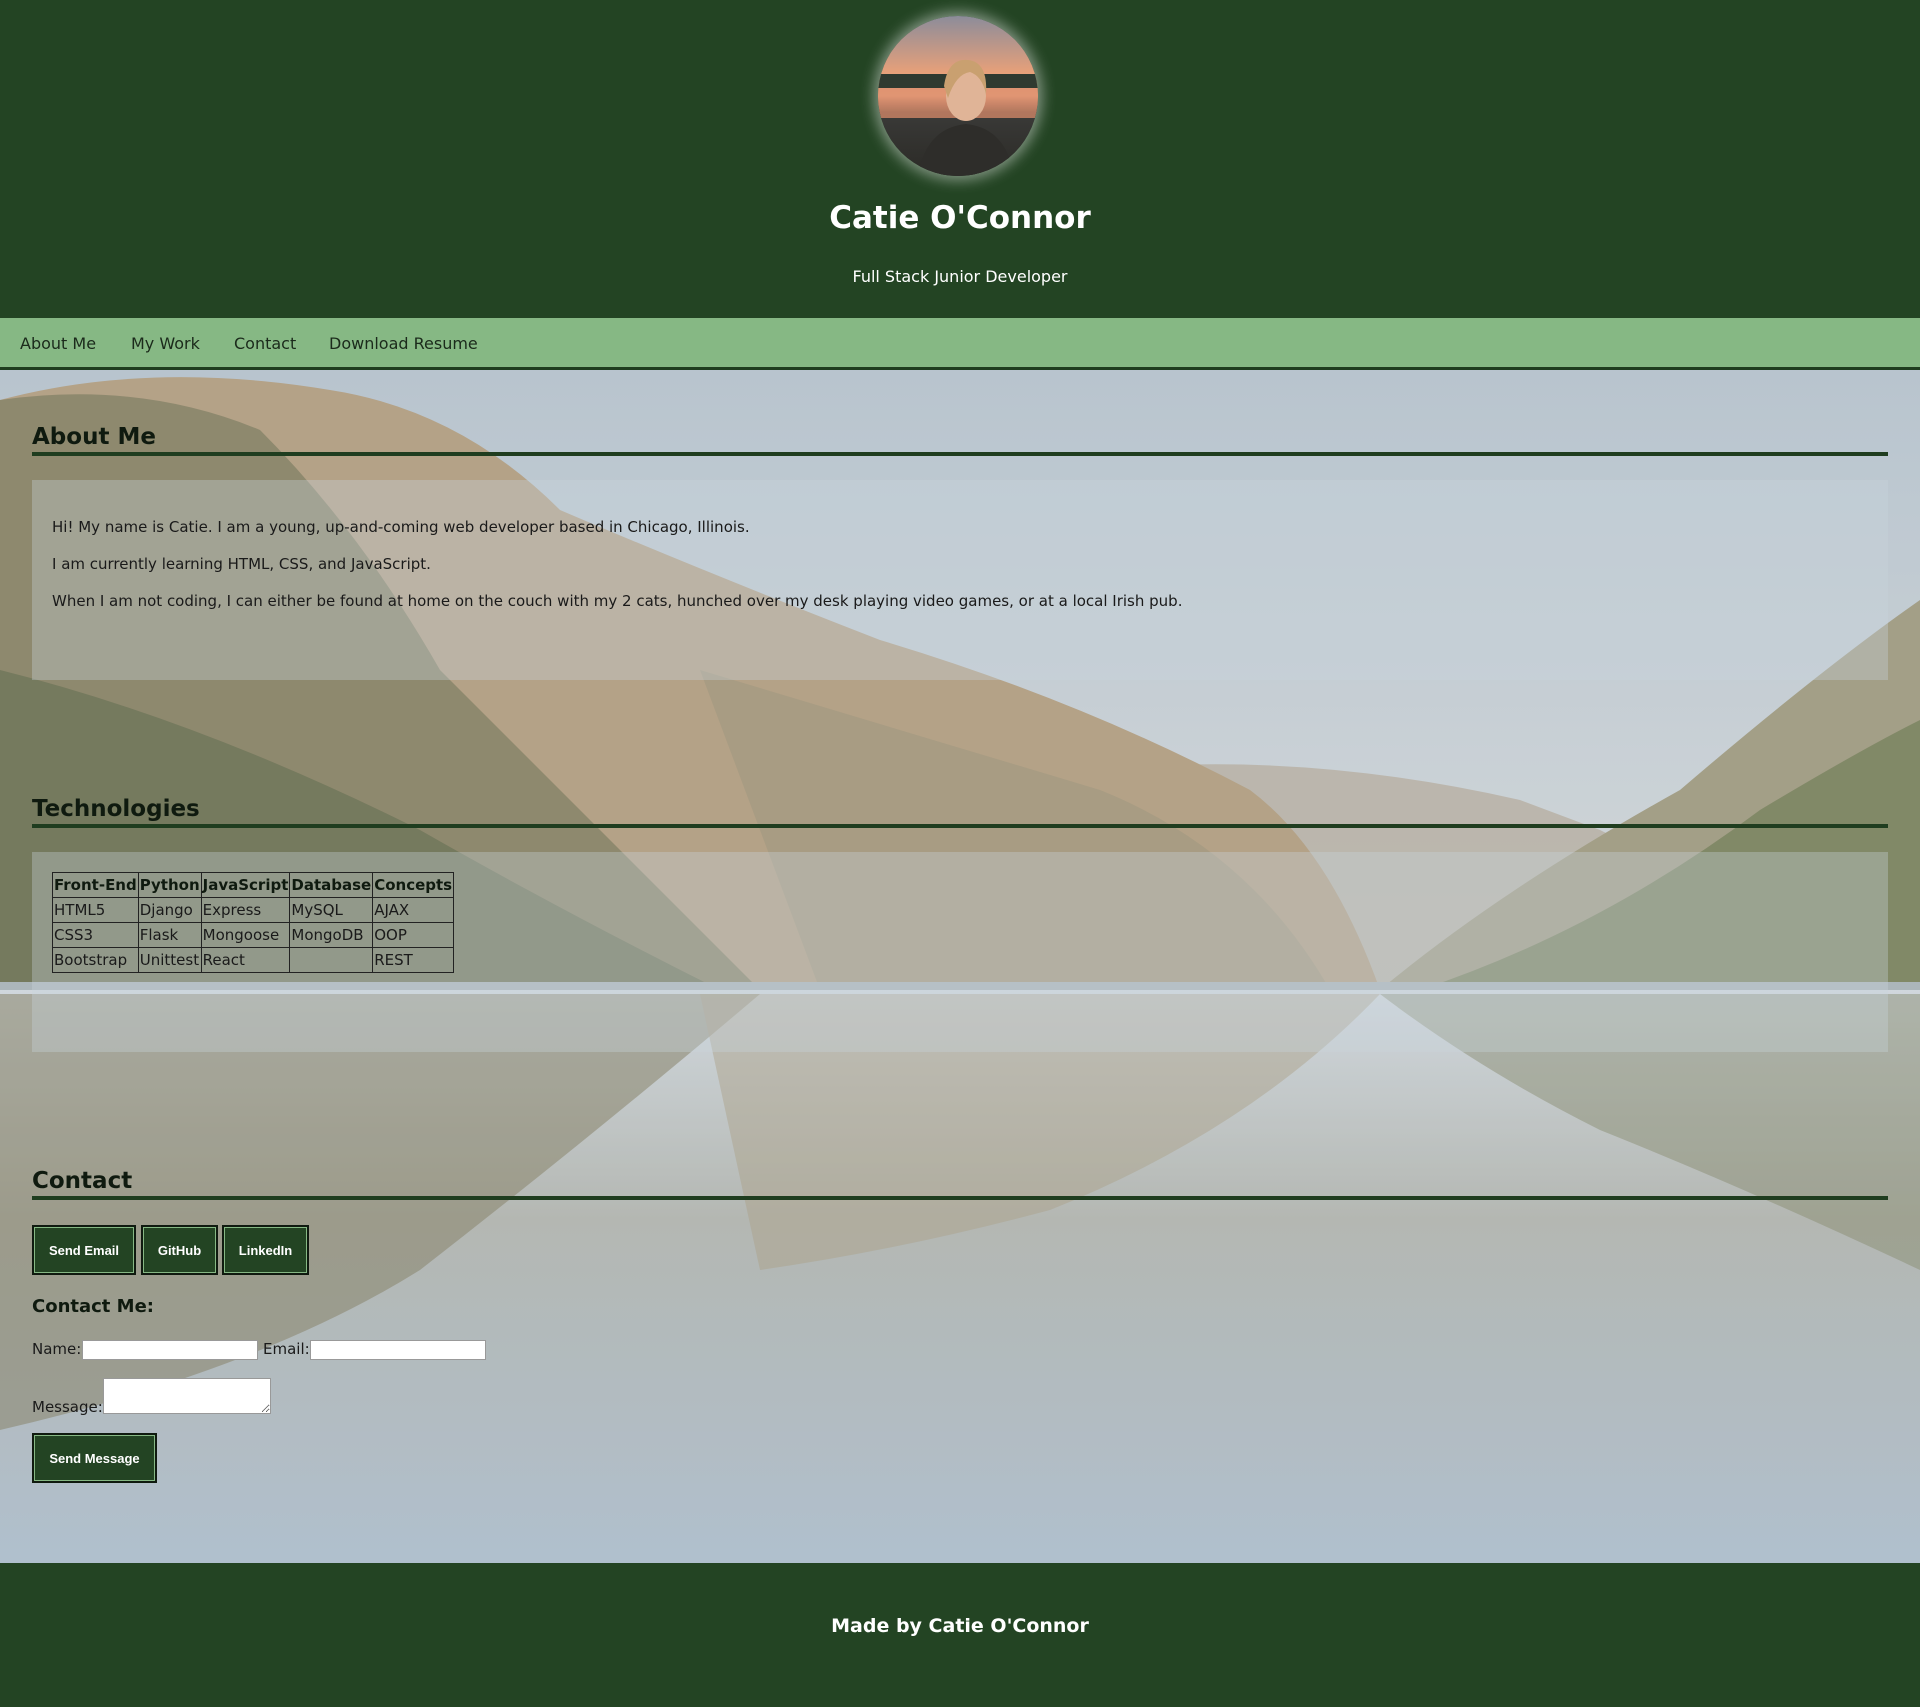 The image size is (1920, 1707). I want to click on table-cell: Bootstrap, so click(95, 960).